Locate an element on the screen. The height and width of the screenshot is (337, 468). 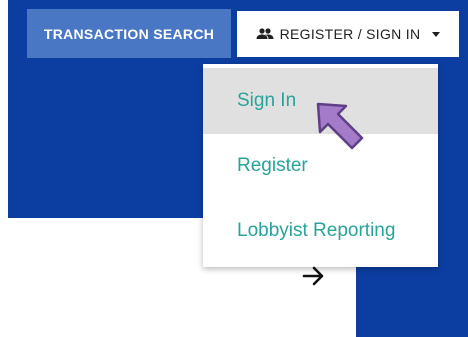
transaction-search-button: TRANSACTION SEARCH is located at coordinates (129, 33).